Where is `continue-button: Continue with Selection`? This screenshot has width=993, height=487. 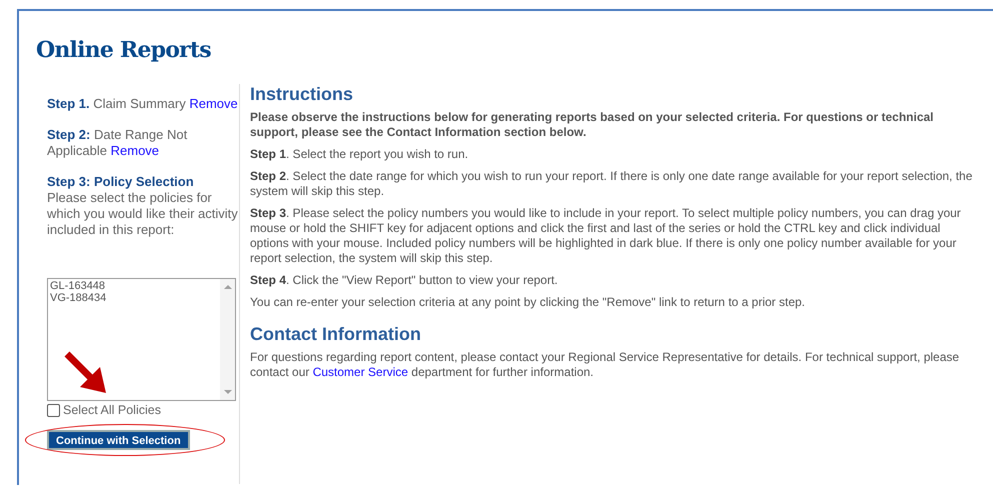 continue-button: Continue with Selection is located at coordinates (118, 440).